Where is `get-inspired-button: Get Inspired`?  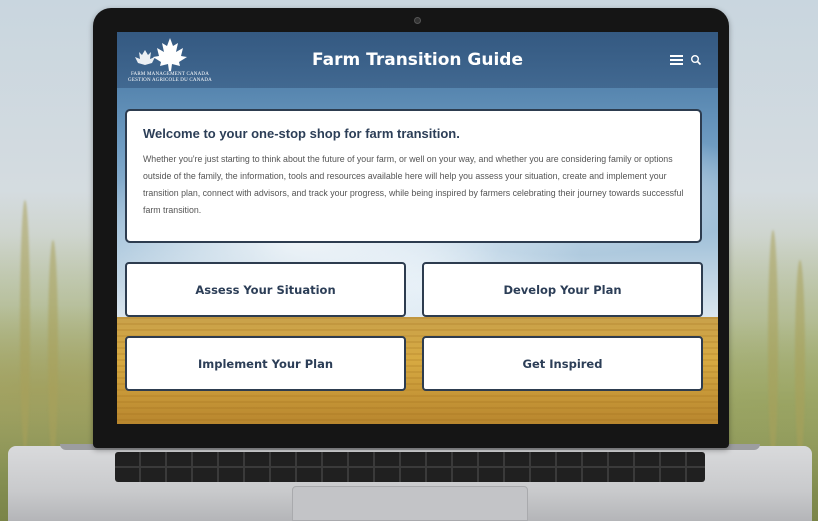 get-inspired-button: Get Inspired is located at coordinates (562, 363).